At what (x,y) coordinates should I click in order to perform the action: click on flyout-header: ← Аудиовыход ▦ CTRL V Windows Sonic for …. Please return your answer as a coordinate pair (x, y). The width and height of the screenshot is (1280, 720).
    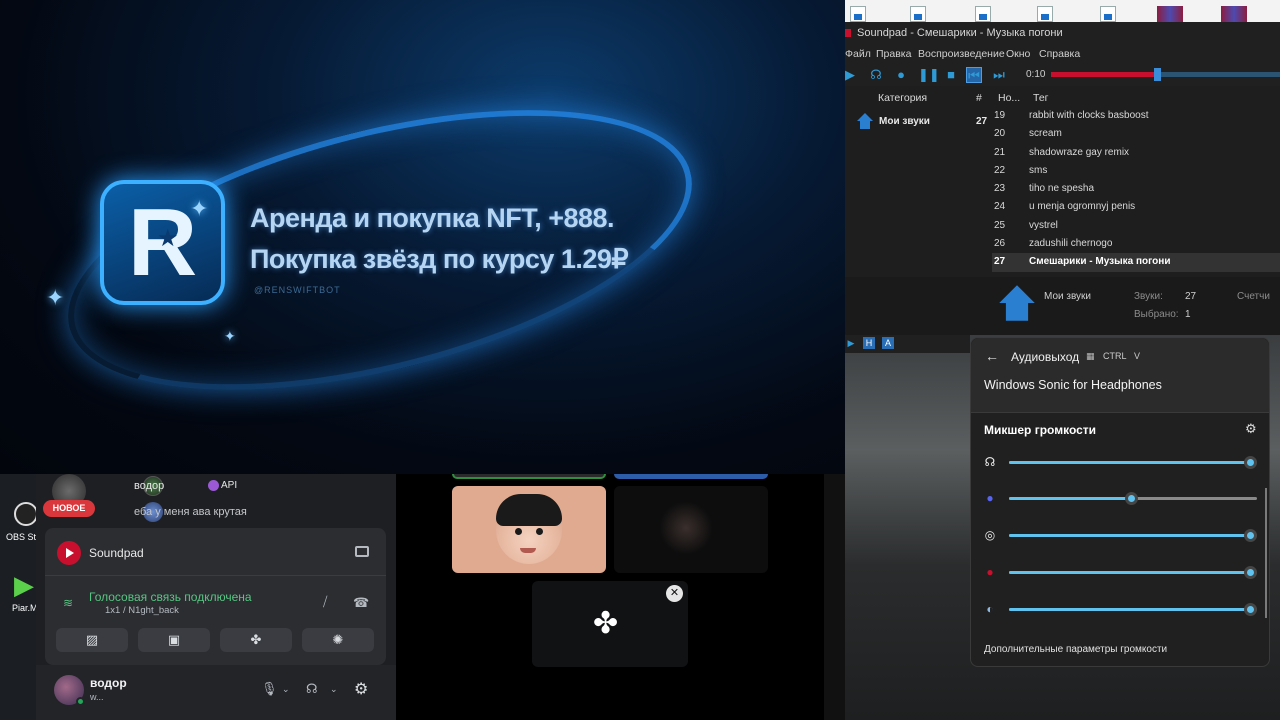
    Looking at the image, I should click on (1120, 375).